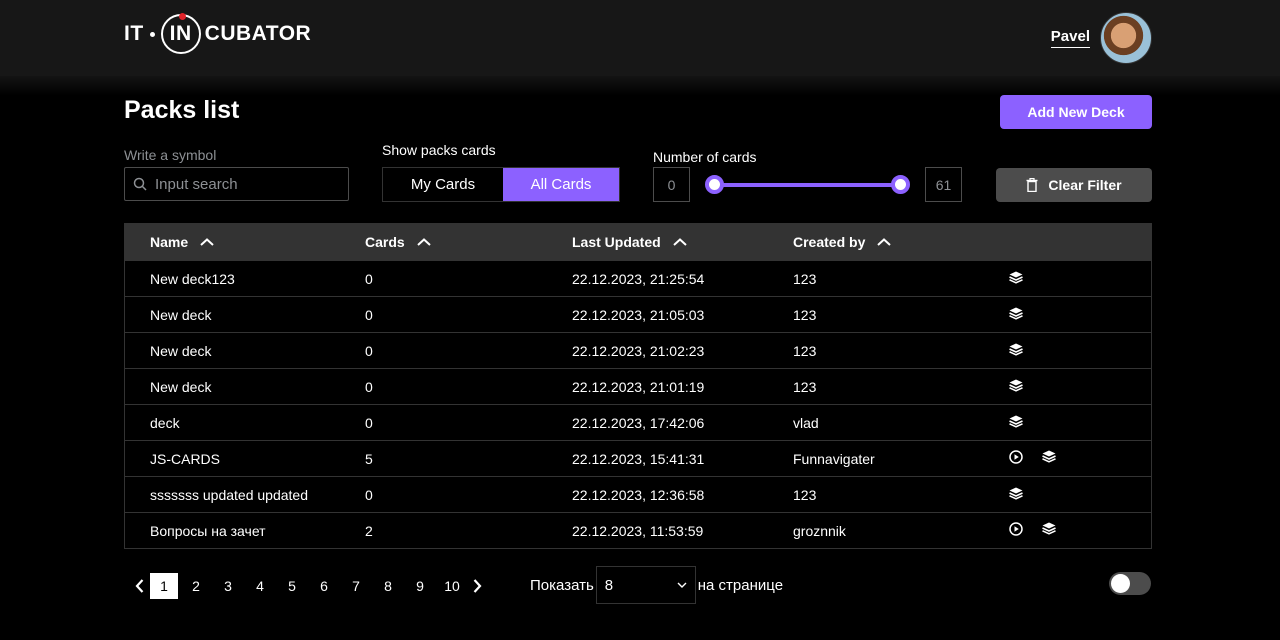 Image resolution: width=1280 pixels, height=640 pixels. I want to click on column-name-label: Name, so click(169, 242).